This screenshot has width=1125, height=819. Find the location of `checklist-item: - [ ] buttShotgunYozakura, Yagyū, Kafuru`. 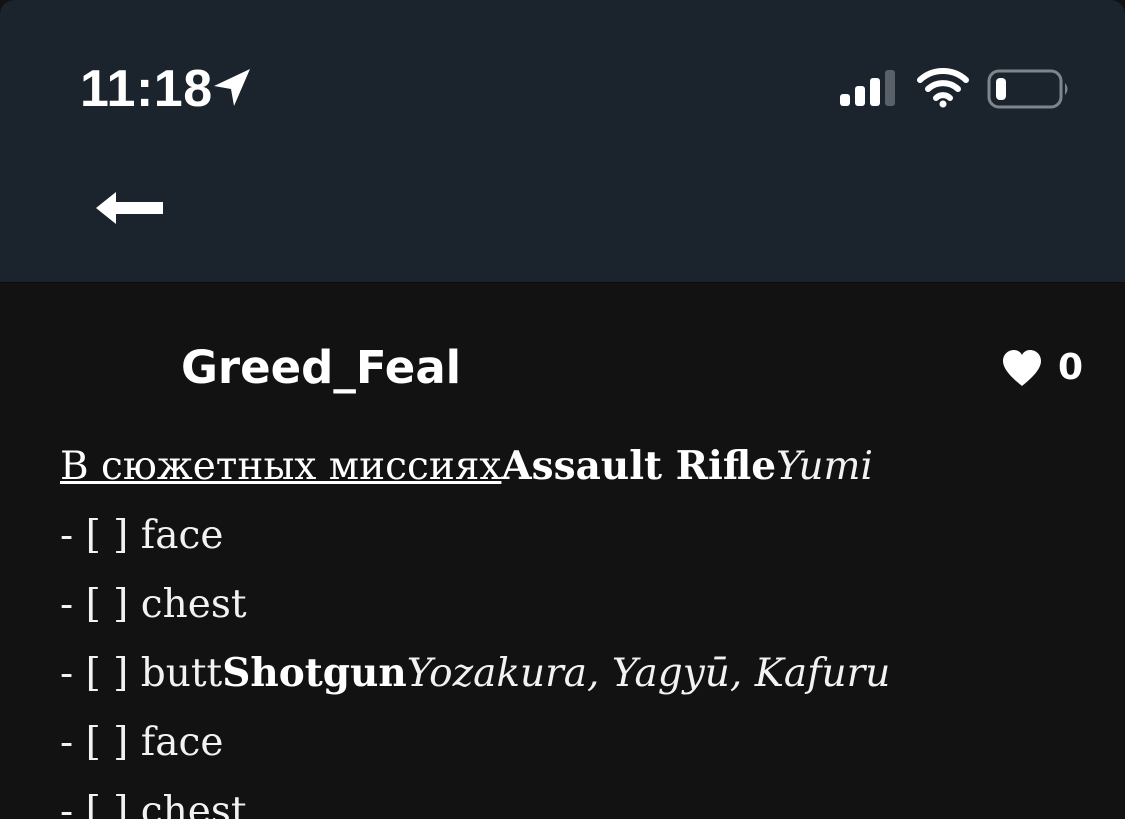

checklist-item: - [ ] buttShotgunYozakura, Yagyū, Kafuru is located at coordinates (580, 673).